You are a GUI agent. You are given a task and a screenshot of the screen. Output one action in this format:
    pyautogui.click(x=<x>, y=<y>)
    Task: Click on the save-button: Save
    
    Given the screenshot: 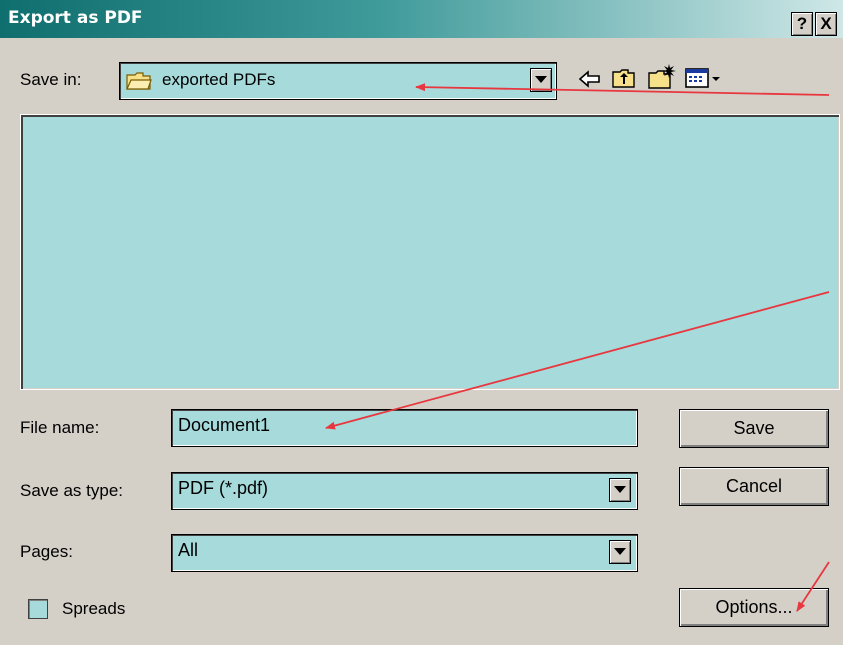 What is the action you would take?
    pyautogui.click(x=754, y=428)
    